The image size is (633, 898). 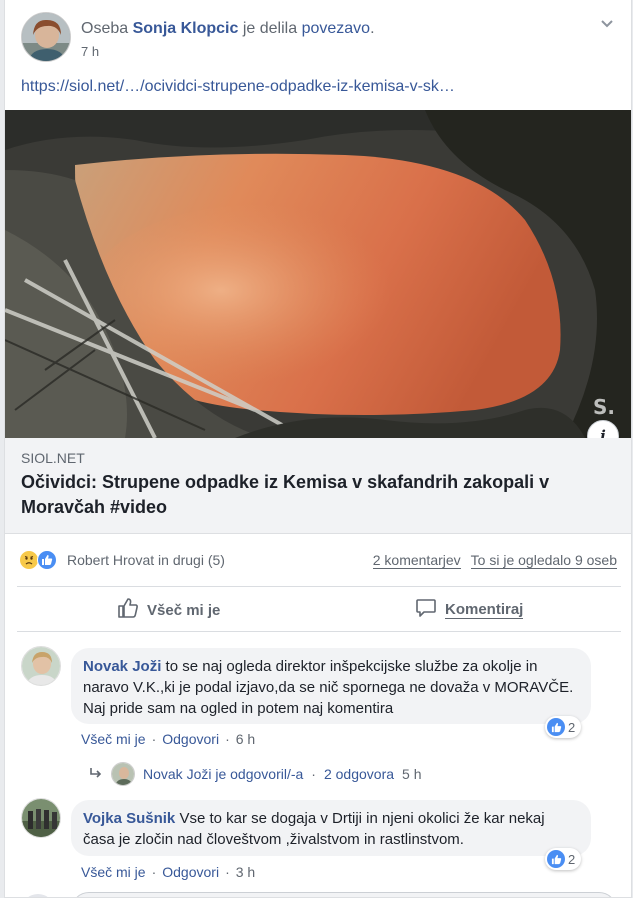 What do you see at coordinates (245, 739) in the screenshot?
I see `comment-timestamp: 6 h` at bounding box center [245, 739].